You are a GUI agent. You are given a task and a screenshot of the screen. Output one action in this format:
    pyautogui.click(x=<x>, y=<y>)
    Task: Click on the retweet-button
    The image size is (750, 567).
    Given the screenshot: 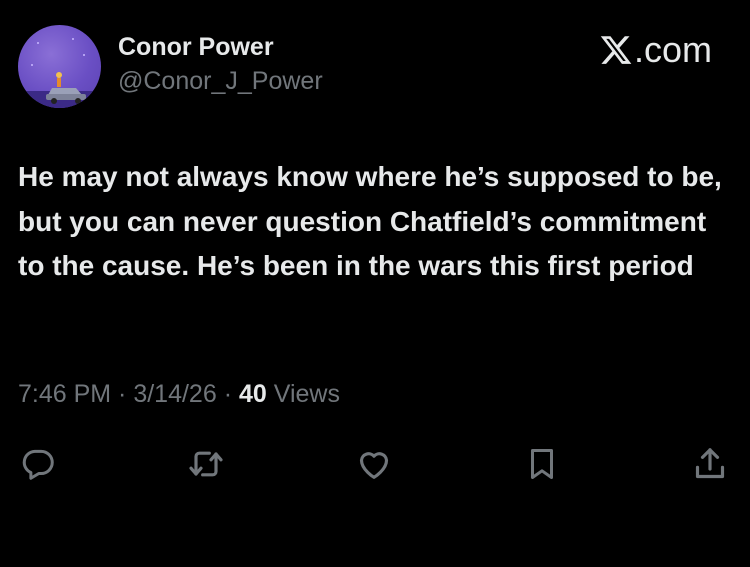 What is the action you would take?
    pyautogui.click(x=206, y=464)
    